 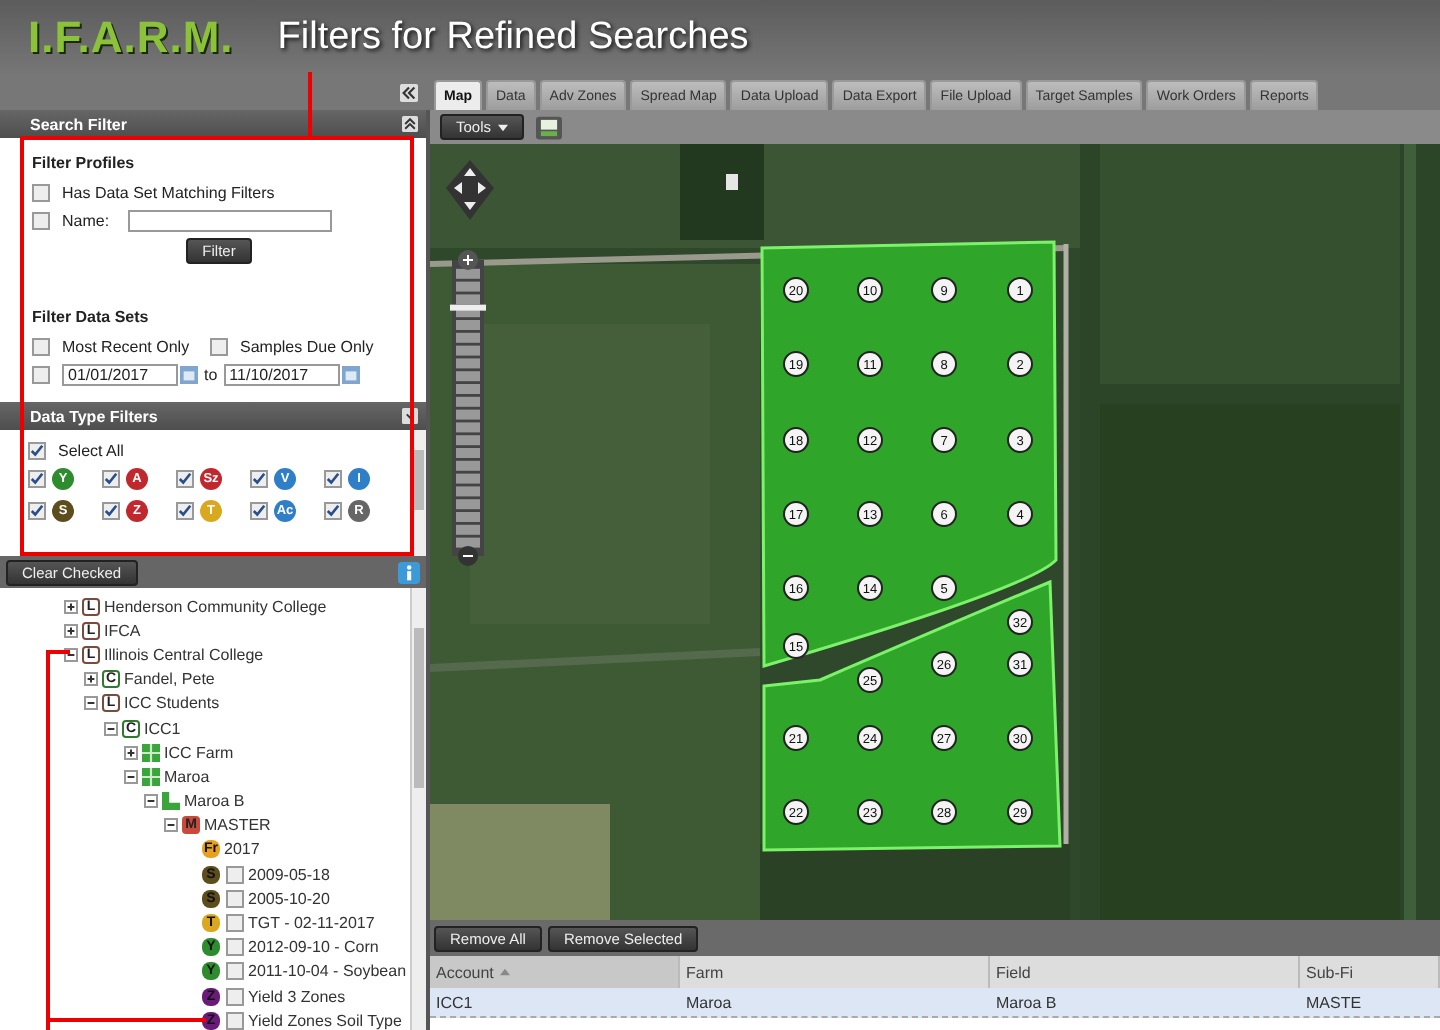 What do you see at coordinates (468, 408) in the screenshot?
I see `zoom-slider` at bounding box center [468, 408].